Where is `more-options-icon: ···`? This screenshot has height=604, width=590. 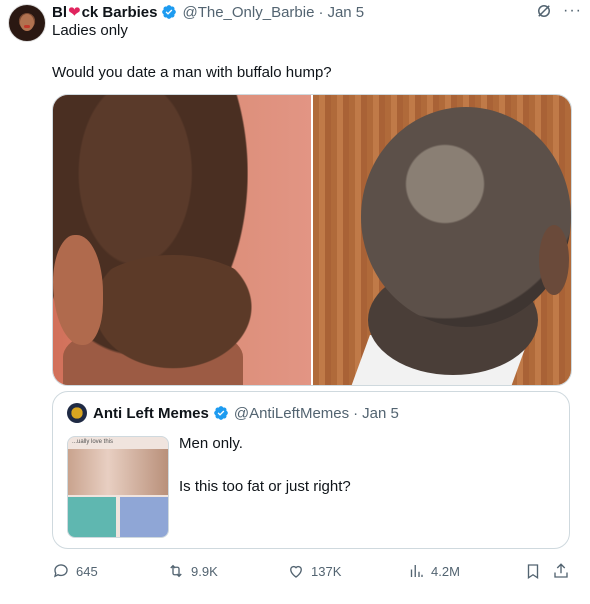
more-options-icon: ··· is located at coordinates (572, 11).